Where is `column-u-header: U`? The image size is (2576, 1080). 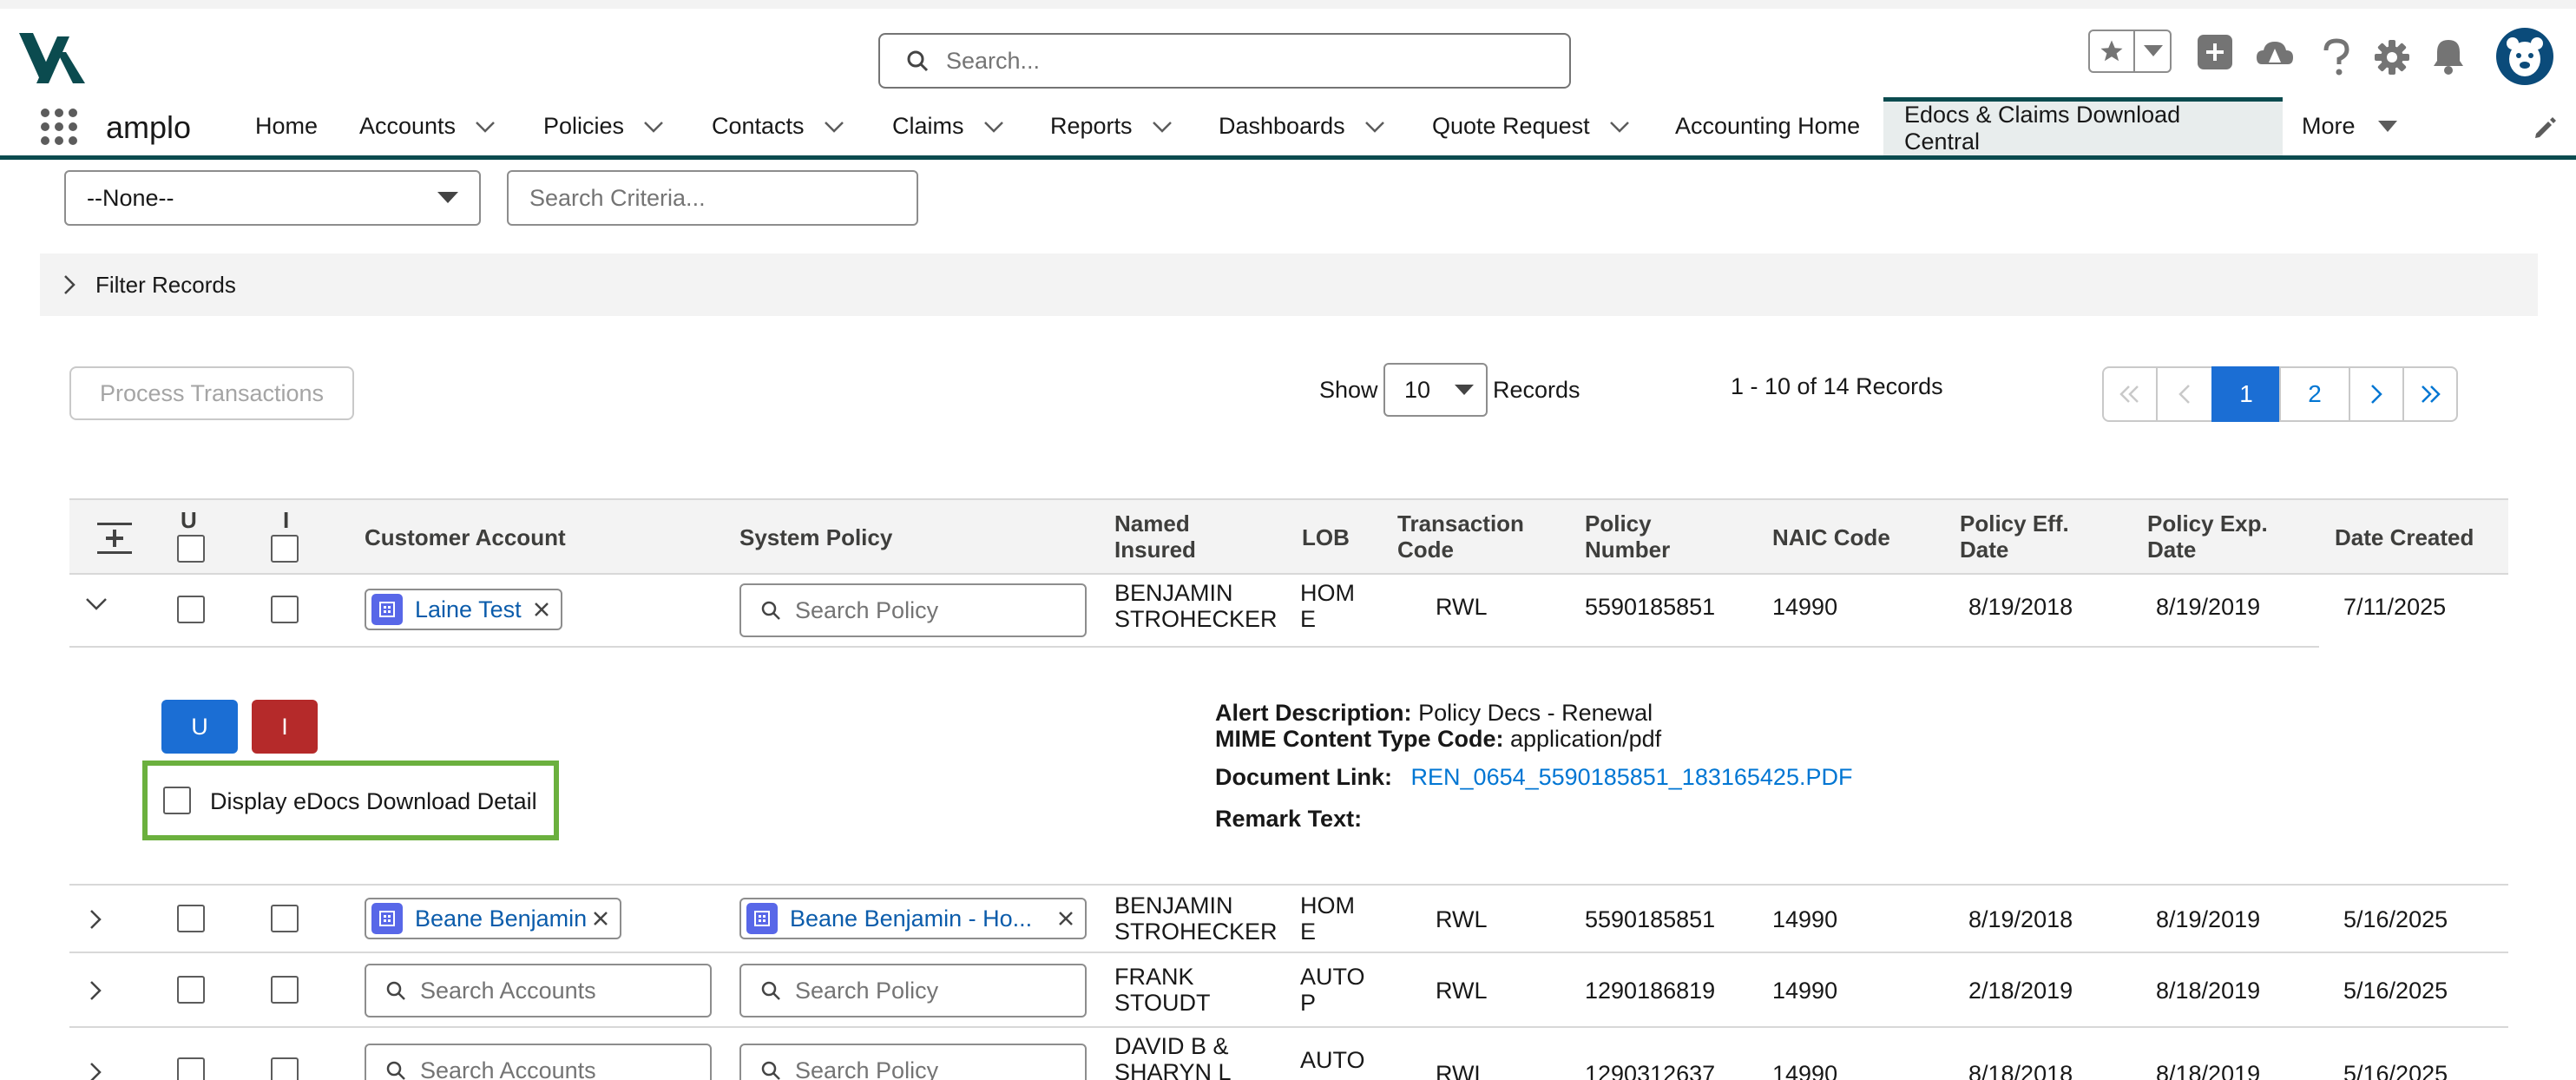
column-u-header: U is located at coordinates (189, 520).